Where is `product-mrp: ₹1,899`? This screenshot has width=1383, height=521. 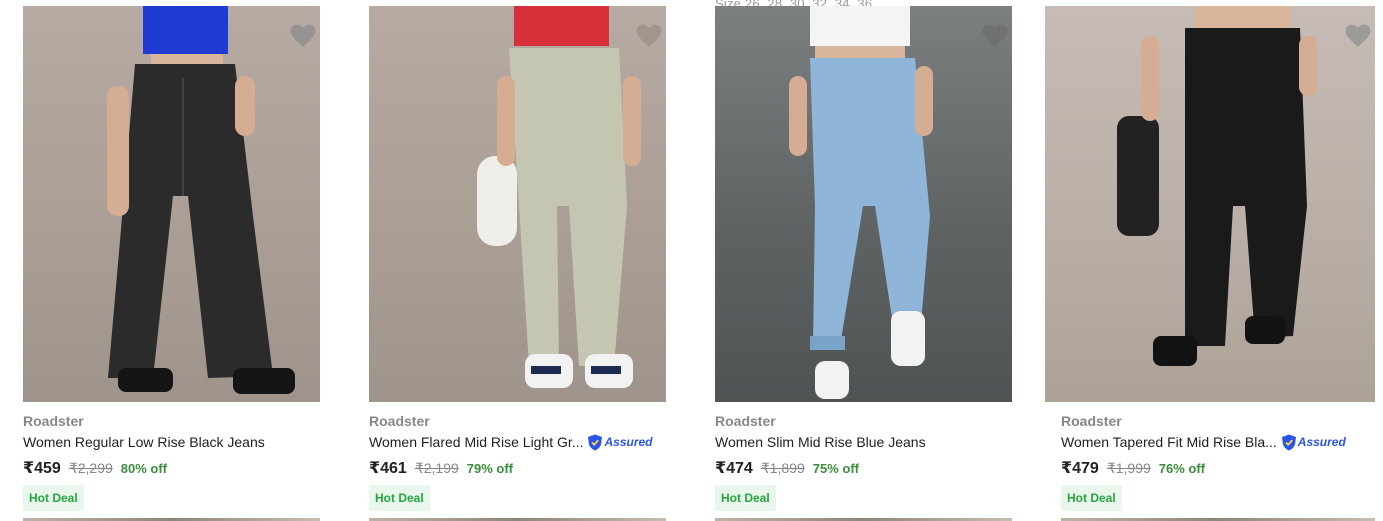
product-mrp: ₹1,899 is located at coordinates (782, 468).